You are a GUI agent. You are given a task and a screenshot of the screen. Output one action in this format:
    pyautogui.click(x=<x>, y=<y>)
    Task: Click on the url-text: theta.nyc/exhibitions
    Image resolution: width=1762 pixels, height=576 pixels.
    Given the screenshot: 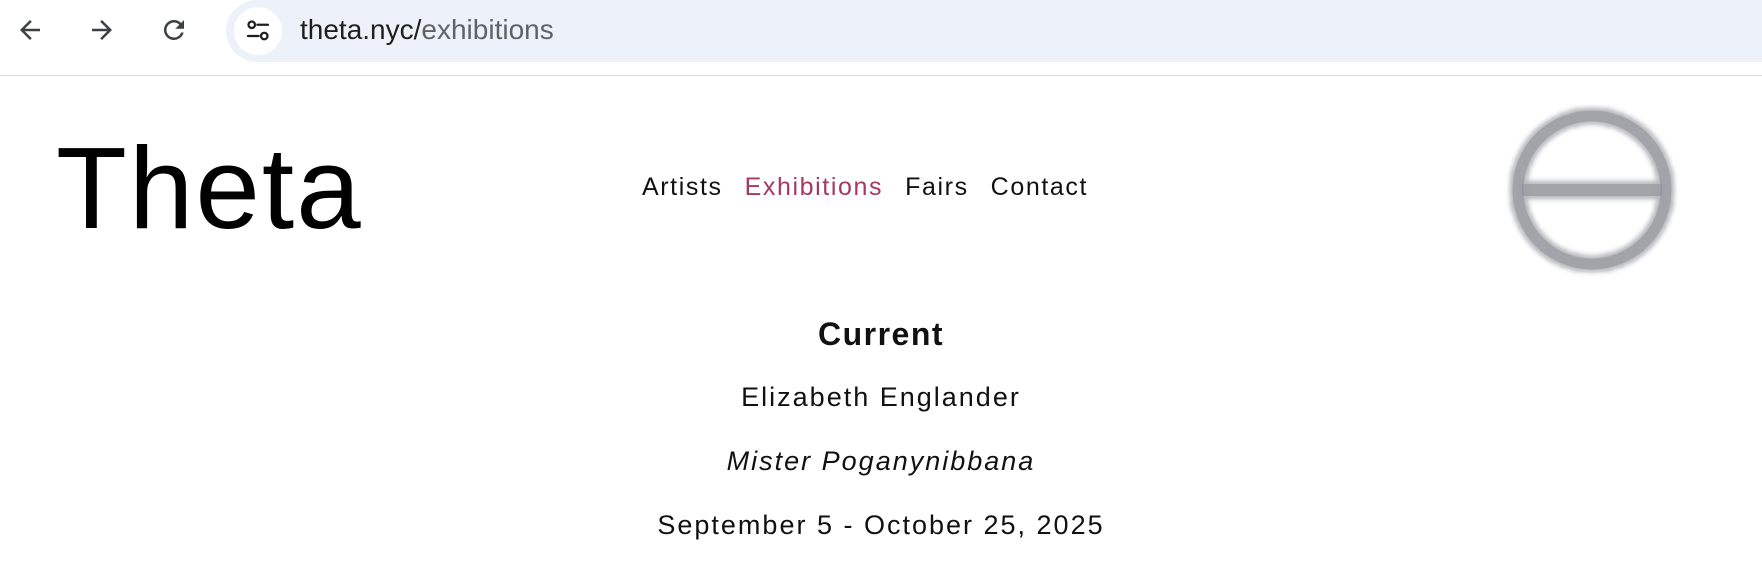 What is the action you would take?
    pyautogui.click(x=427, y=30)
    